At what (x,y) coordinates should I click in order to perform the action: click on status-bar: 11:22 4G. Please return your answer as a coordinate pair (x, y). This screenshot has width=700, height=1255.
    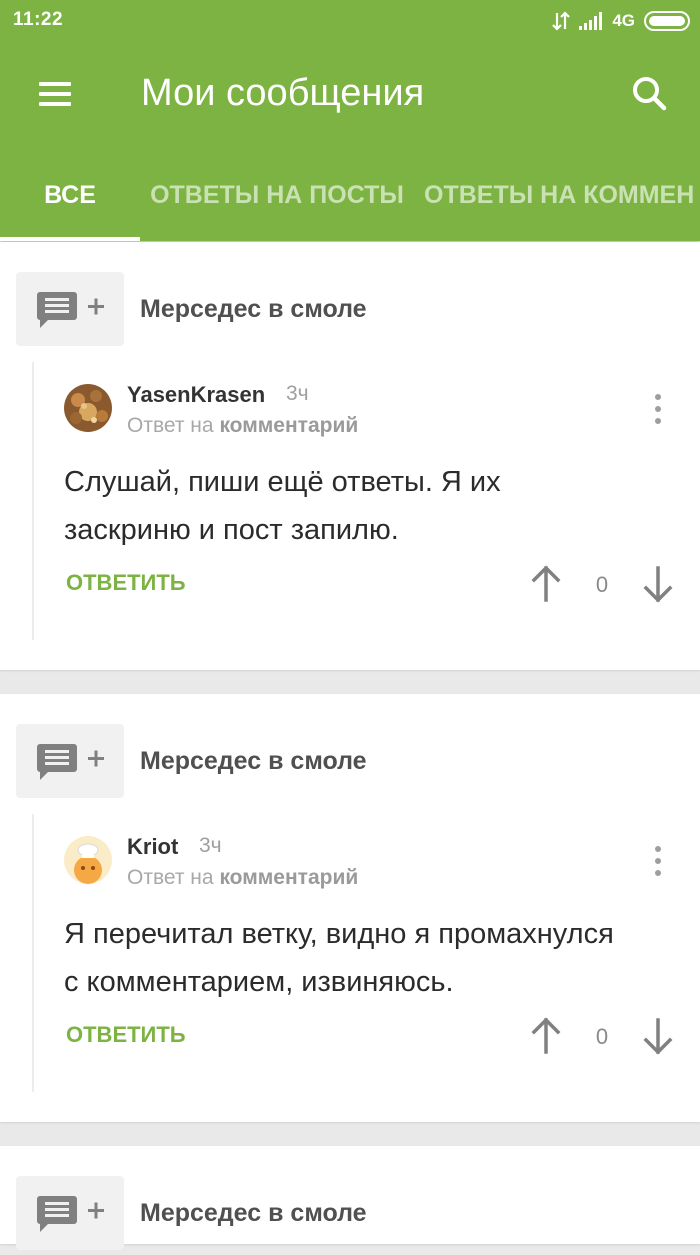
    Looking at the image, I should click on (350, 21).